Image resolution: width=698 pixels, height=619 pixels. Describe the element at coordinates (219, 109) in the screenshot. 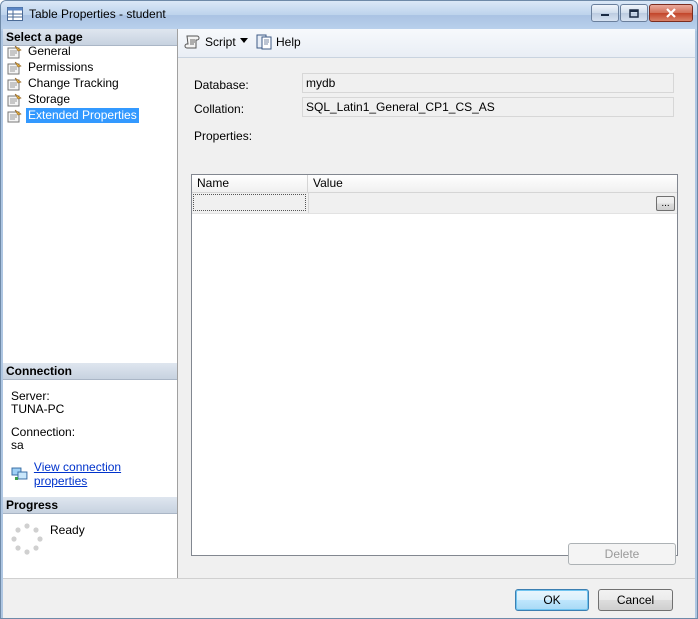

I see `collation-label: Collation:` at that location.